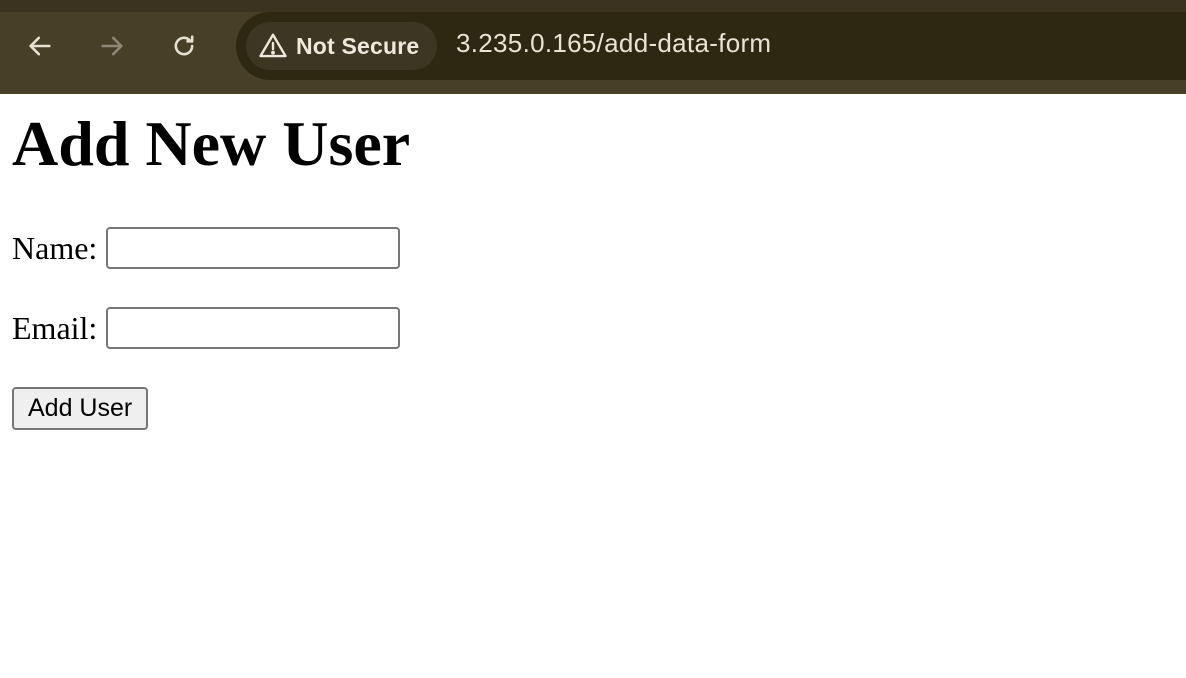  Describe the element at coordinates (358, 45) in the screenshot. I see `security-label: Not Secure` at that location.